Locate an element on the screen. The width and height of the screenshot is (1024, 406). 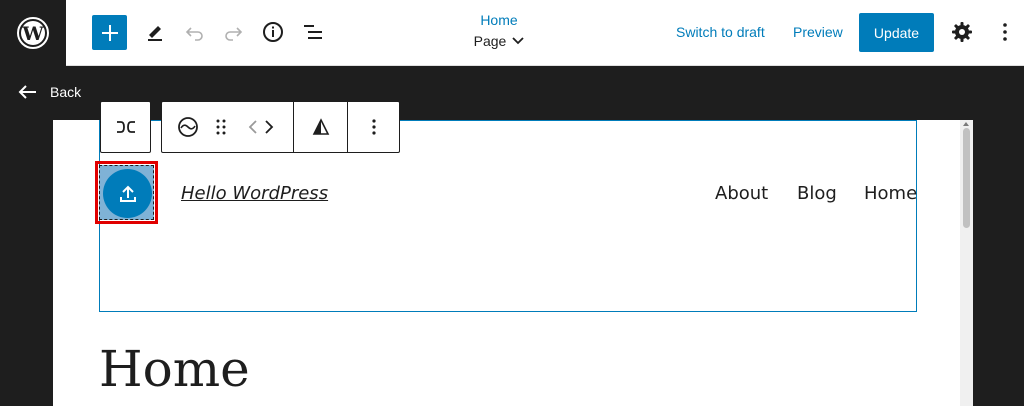
document-bar: Home Page is located at coordinates (499, 31).